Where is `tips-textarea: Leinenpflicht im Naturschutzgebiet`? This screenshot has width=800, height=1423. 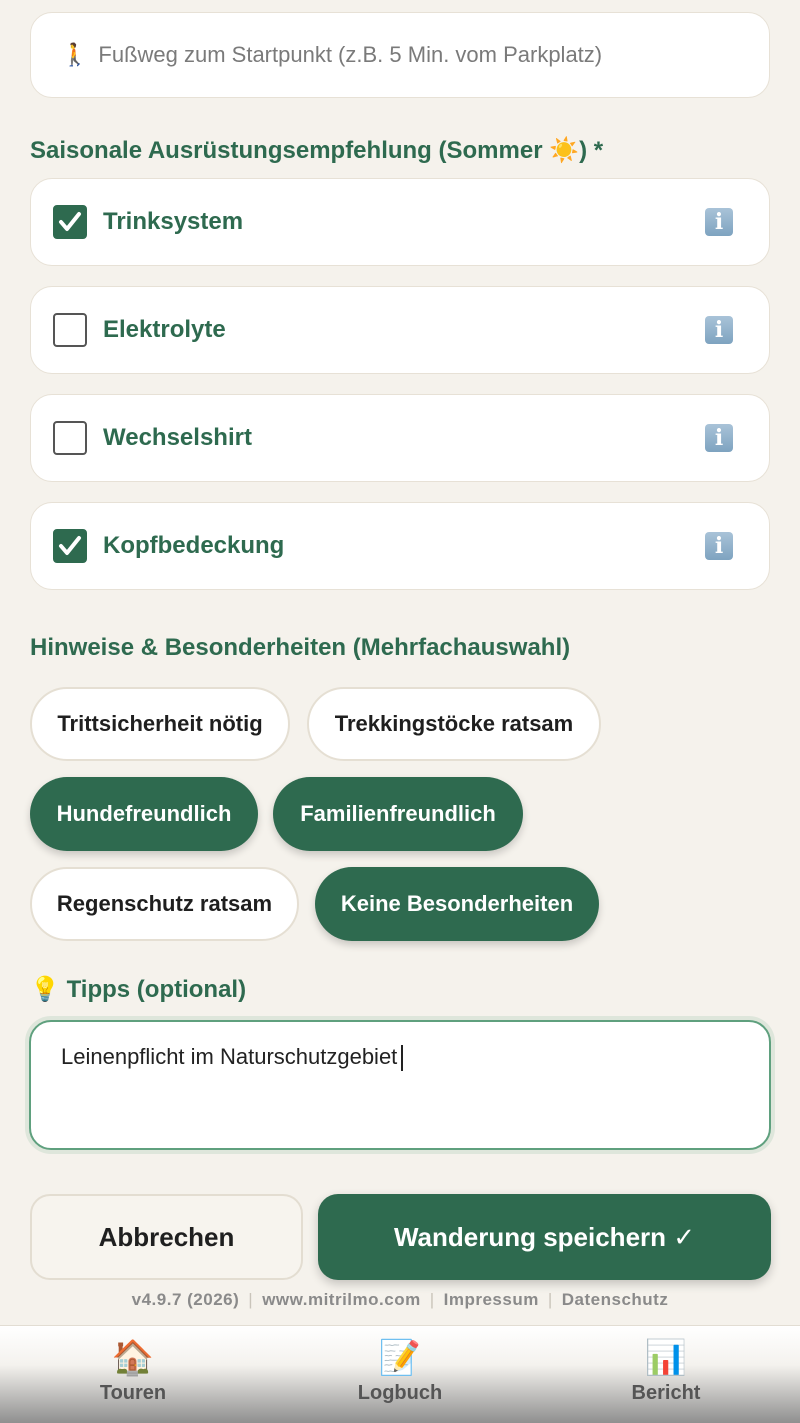 tips-textarea: Leinenpflicht im Naturschutzgebiet is located at coordinates (400, 1085).